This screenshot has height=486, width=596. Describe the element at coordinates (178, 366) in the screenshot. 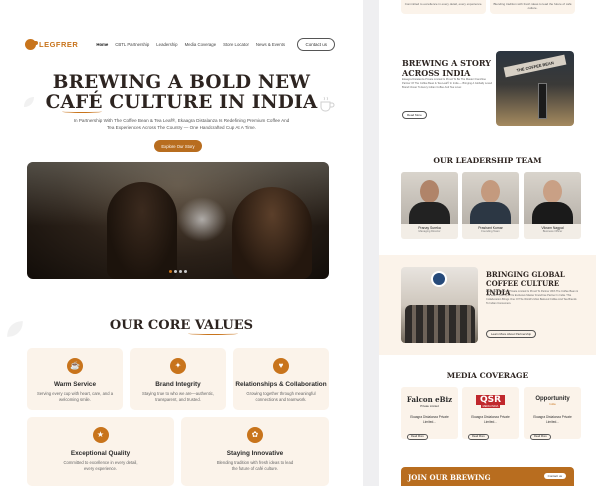

I see `badge-icon: ✦` at that location.